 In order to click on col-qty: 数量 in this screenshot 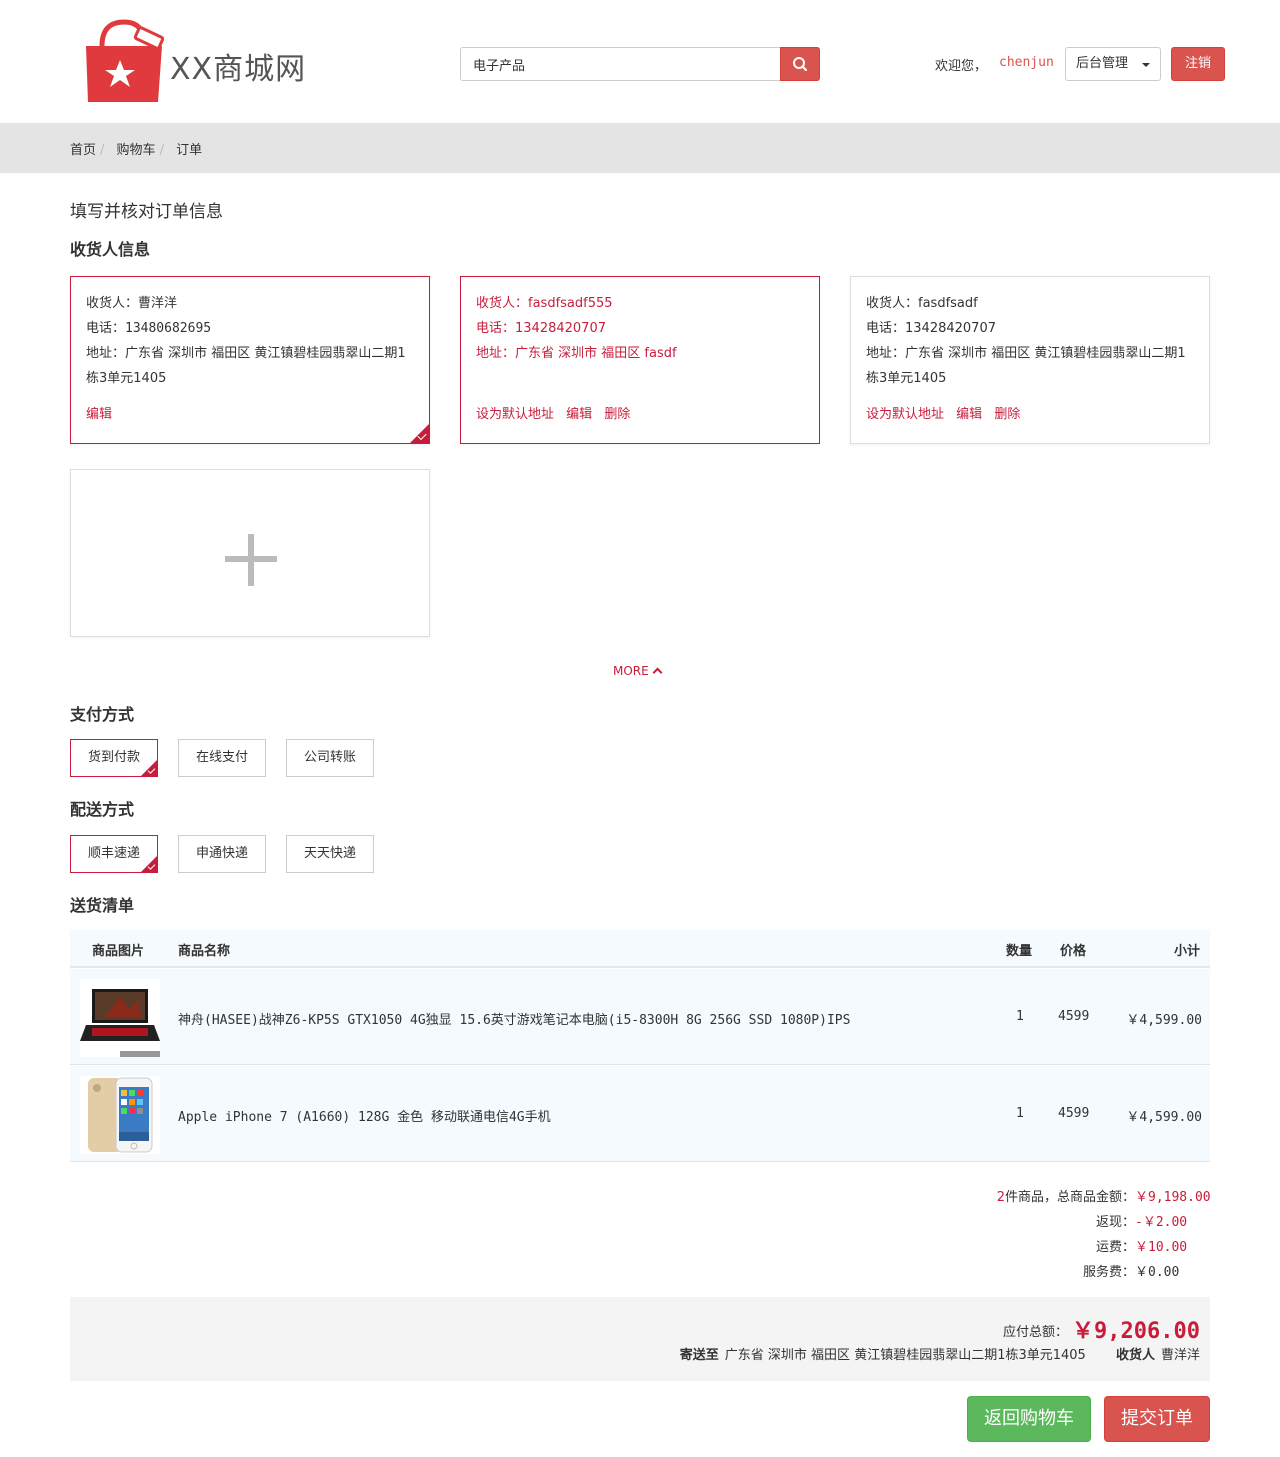, I will do `click(1019, 951)`.